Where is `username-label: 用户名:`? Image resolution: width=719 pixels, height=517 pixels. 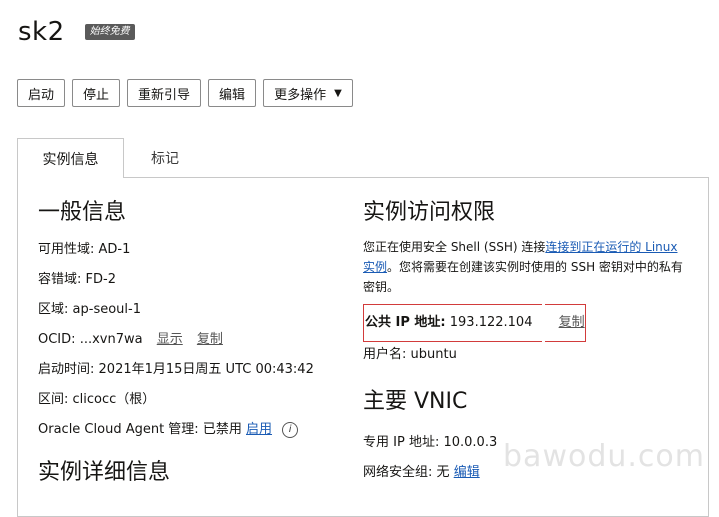
username-label: 用户名: is located at coordinates (385, 354).